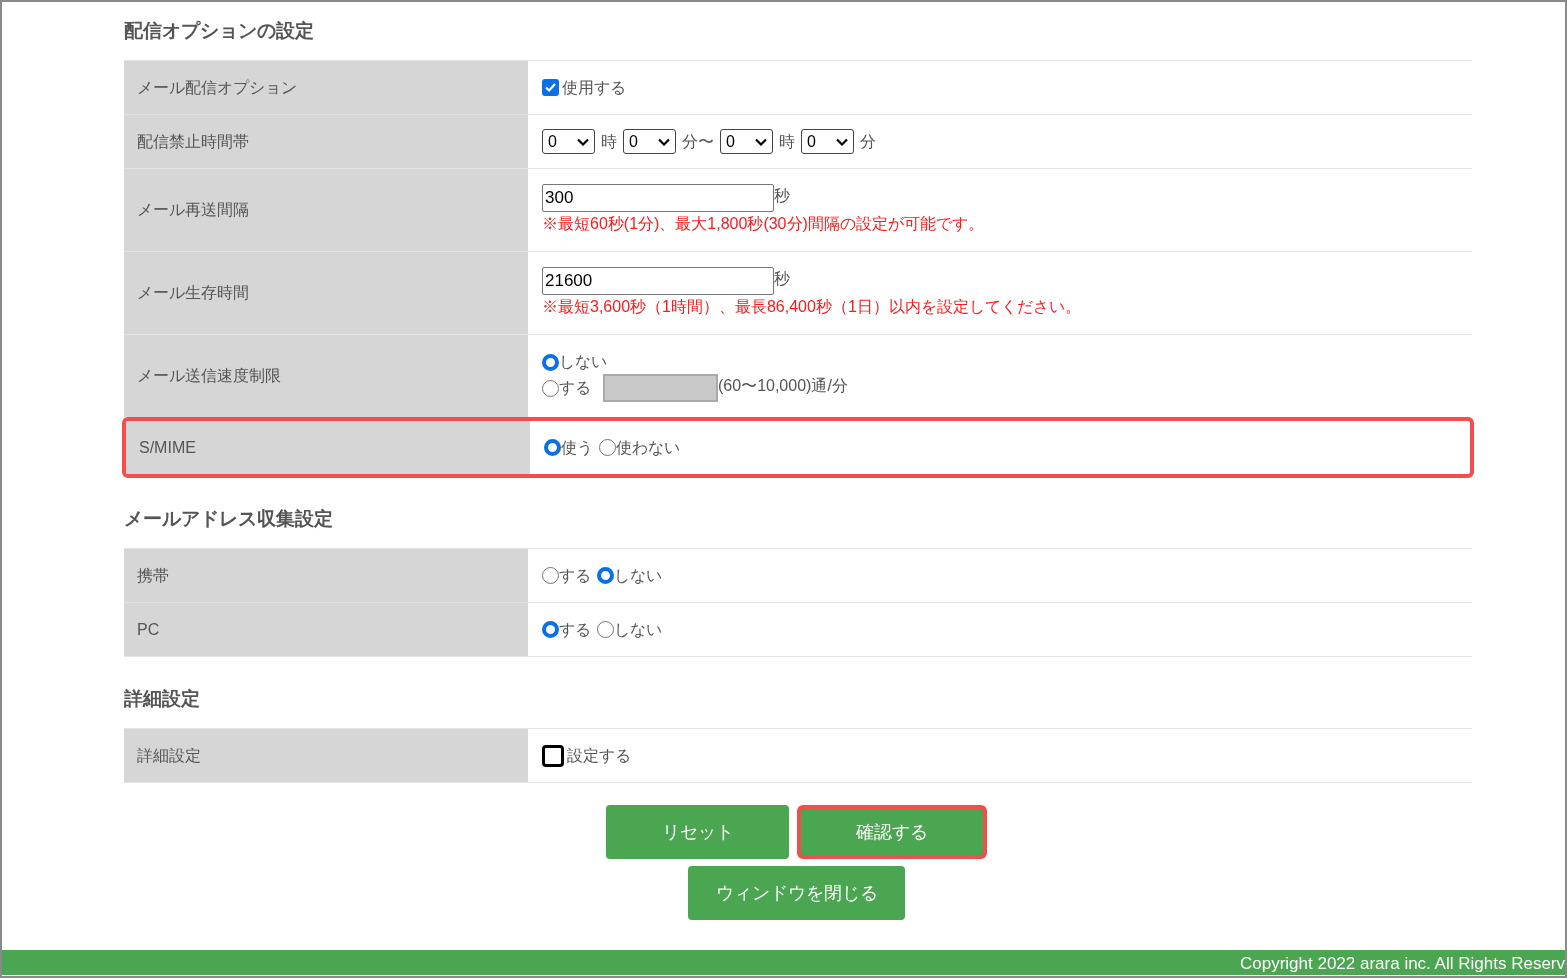 This screenshot has height=978, width=1567. What do you see at coordinates (219, 31) in the screenshot?
I see `section-title: 配信オプションの設定` at bounding box center [219, 31].